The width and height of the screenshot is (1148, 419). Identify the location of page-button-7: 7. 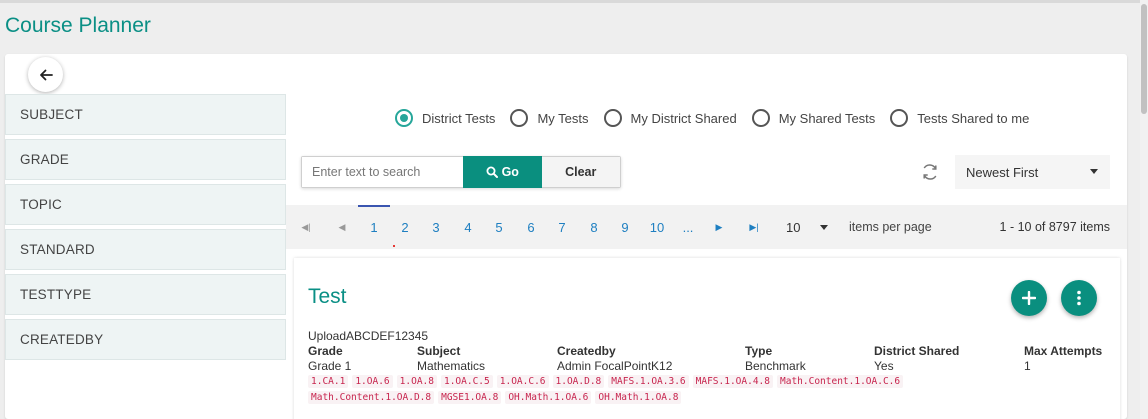
(562, 227).